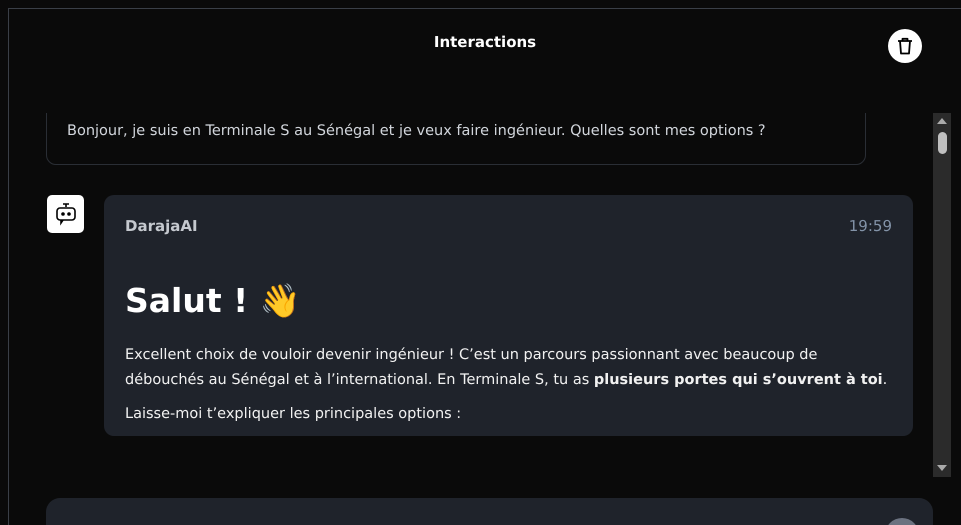 The width and height of the screenshot is (961, 525). What do you see at coordinates (942, 143) in the screenshot?
I see `scrollbar-thumb` at bounding box center [942, 143].